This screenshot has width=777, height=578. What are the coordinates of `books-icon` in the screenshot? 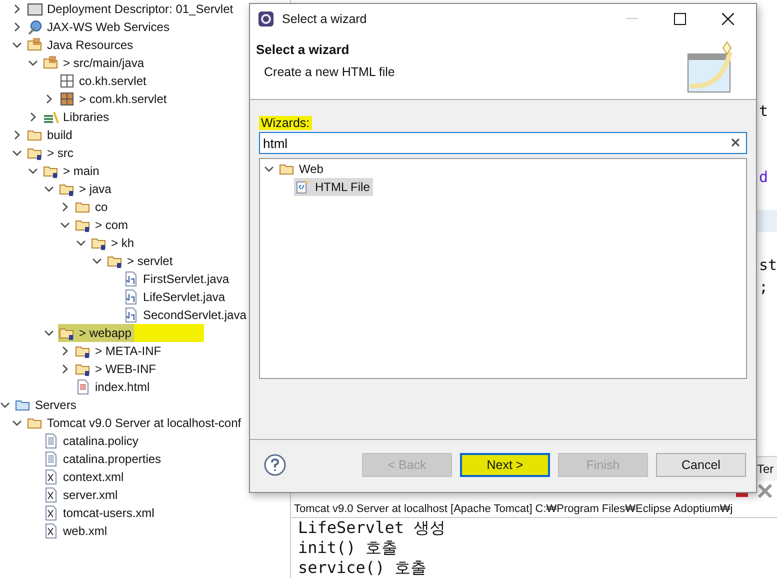 It's located at (51, 117).